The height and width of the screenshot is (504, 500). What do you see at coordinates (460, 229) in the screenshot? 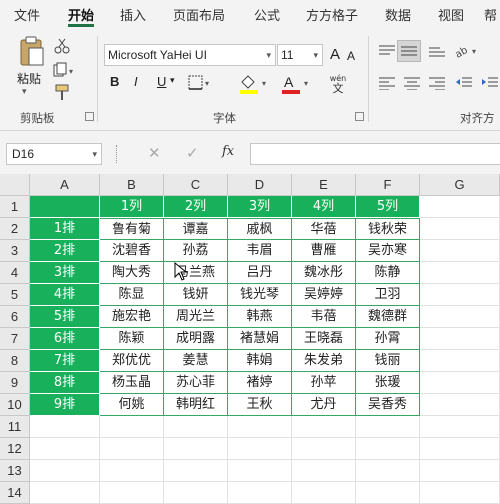
I see `cell-g2` at bounding box center [460, 229].